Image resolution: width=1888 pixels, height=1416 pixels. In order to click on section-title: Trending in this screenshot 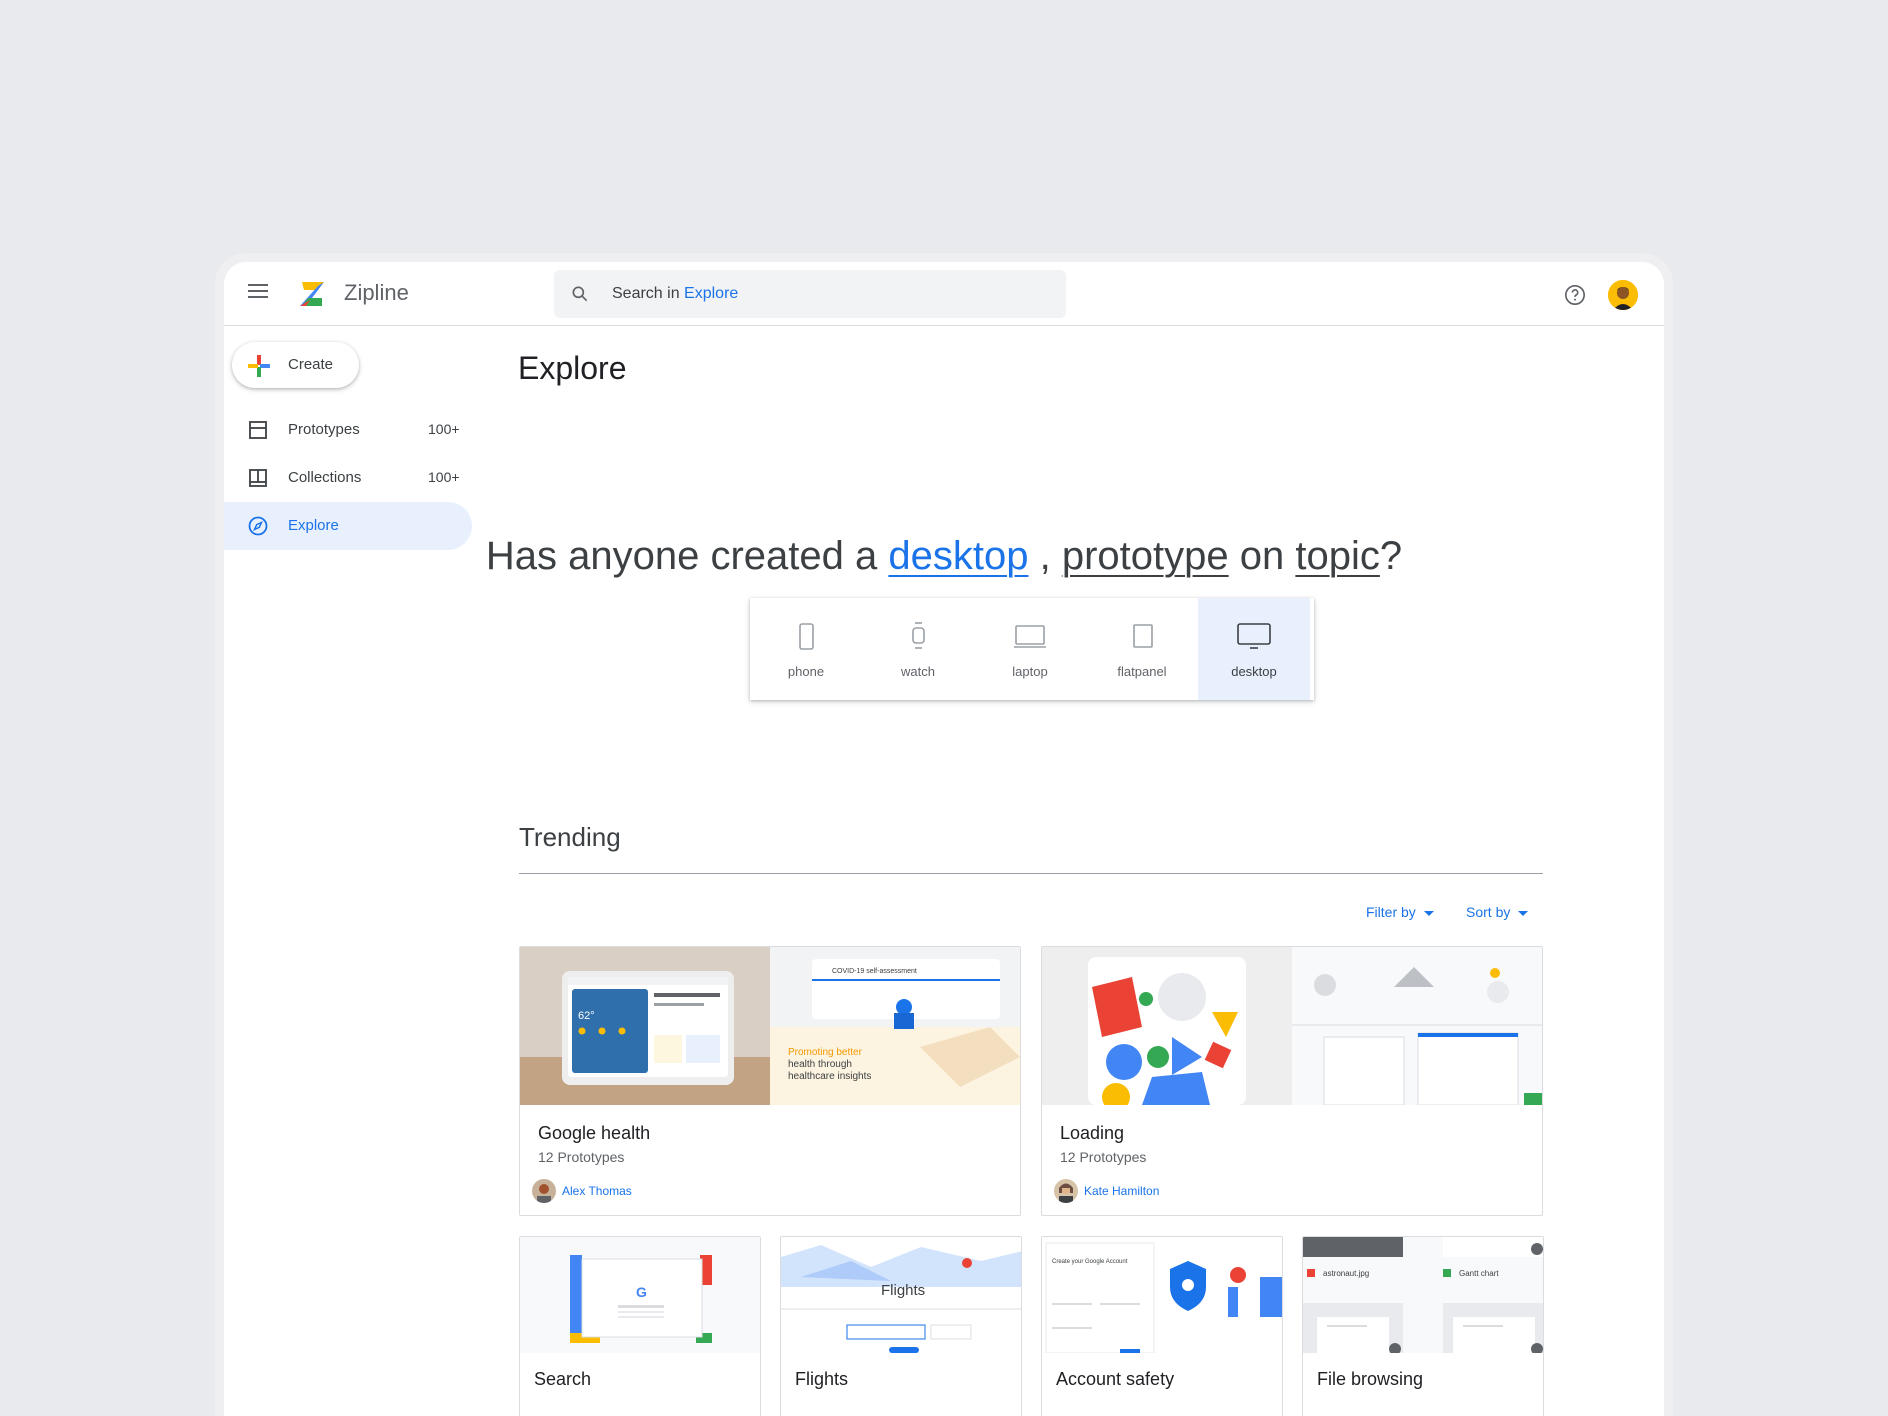, I will do `click(570, 837)`.